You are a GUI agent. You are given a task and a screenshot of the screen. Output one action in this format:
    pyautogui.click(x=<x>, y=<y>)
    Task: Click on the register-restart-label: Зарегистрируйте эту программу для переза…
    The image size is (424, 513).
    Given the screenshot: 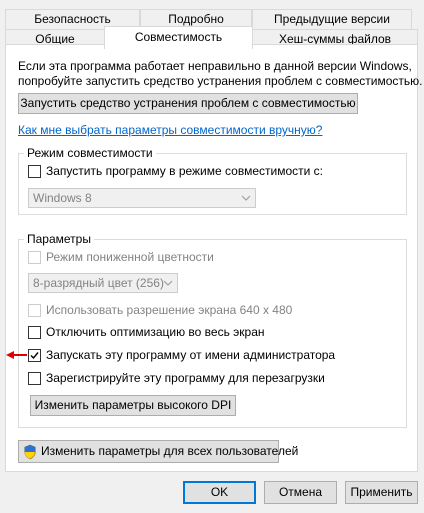 What is the action you would take?
    pyautogui.click(x=185, y=378)
    